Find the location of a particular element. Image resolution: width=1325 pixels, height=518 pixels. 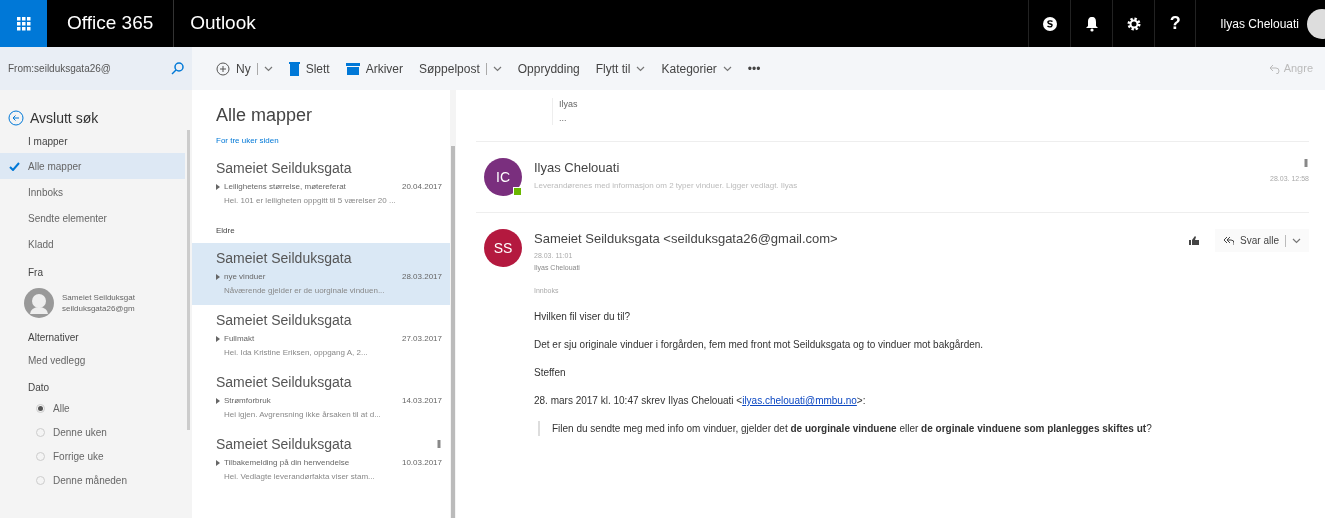

app-launcher-button is located at coordinates (23, 23).